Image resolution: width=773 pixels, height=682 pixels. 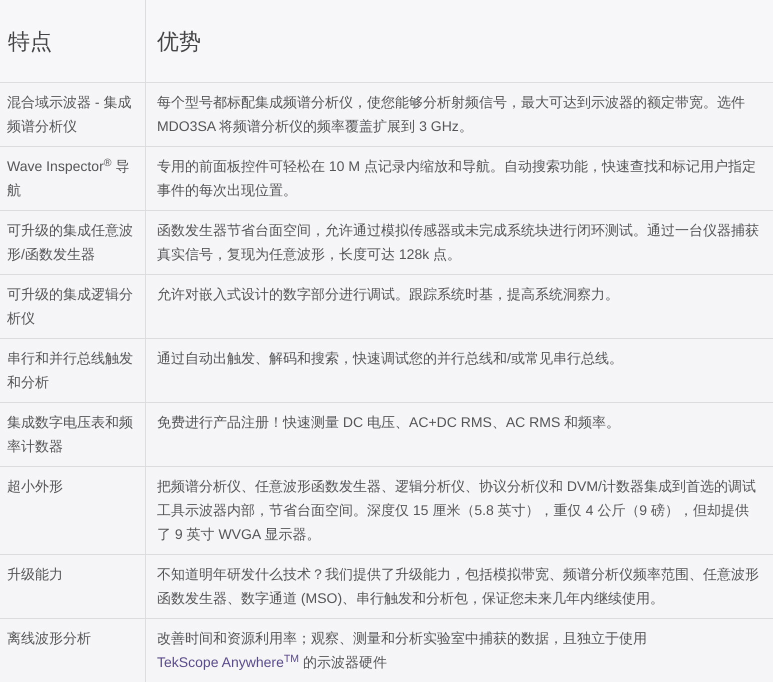 What do you see at coordinates (402, 650) in the screenshot?
I see `description-cell-text: 改善时间和资源利用率；观察、测量和分析实验室中捕获的数据，且独立于使用 TekScope Anywhere$^{TM}$ 的示波器硬件` at bounding box center [402, 650].